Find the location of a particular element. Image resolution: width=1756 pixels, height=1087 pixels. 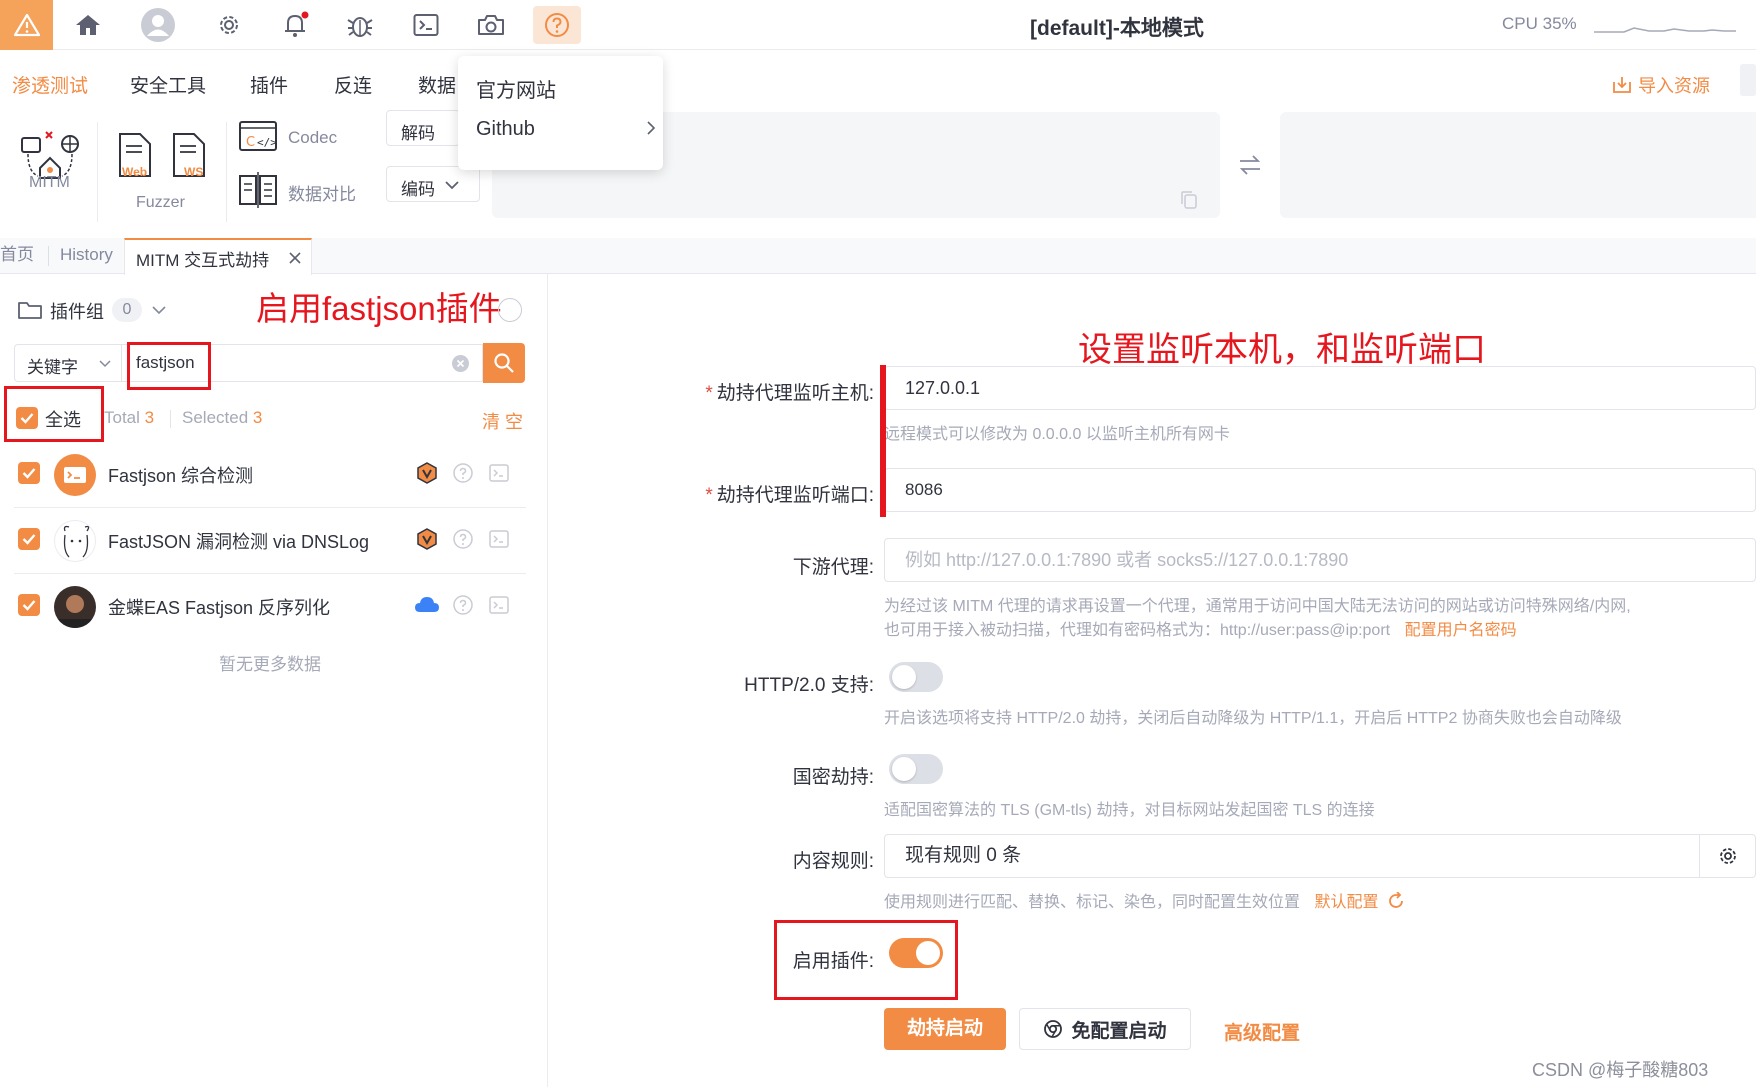

watermark: CSDN @梅子酸糖803 is located at coordinates (1620, 1070).